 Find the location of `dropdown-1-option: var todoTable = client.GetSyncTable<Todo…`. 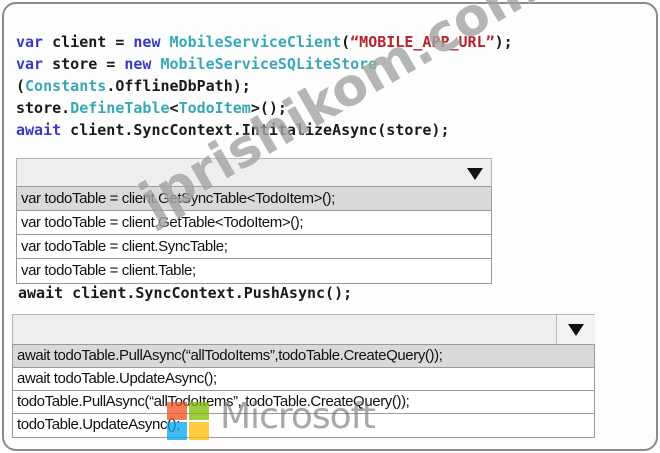

dropdown-1-option: var todoTable = client.GetSyncTable<Todo… is located at coordinates (254, 199).